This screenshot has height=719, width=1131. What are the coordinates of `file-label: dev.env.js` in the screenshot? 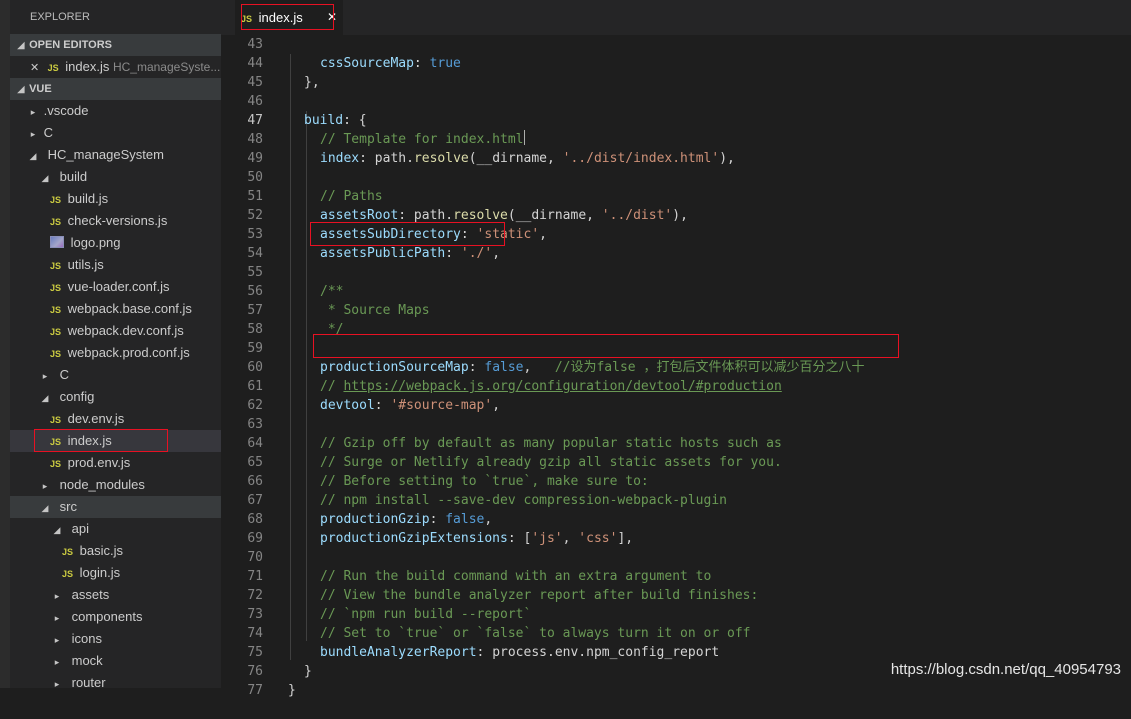 It's located at (96, 418).